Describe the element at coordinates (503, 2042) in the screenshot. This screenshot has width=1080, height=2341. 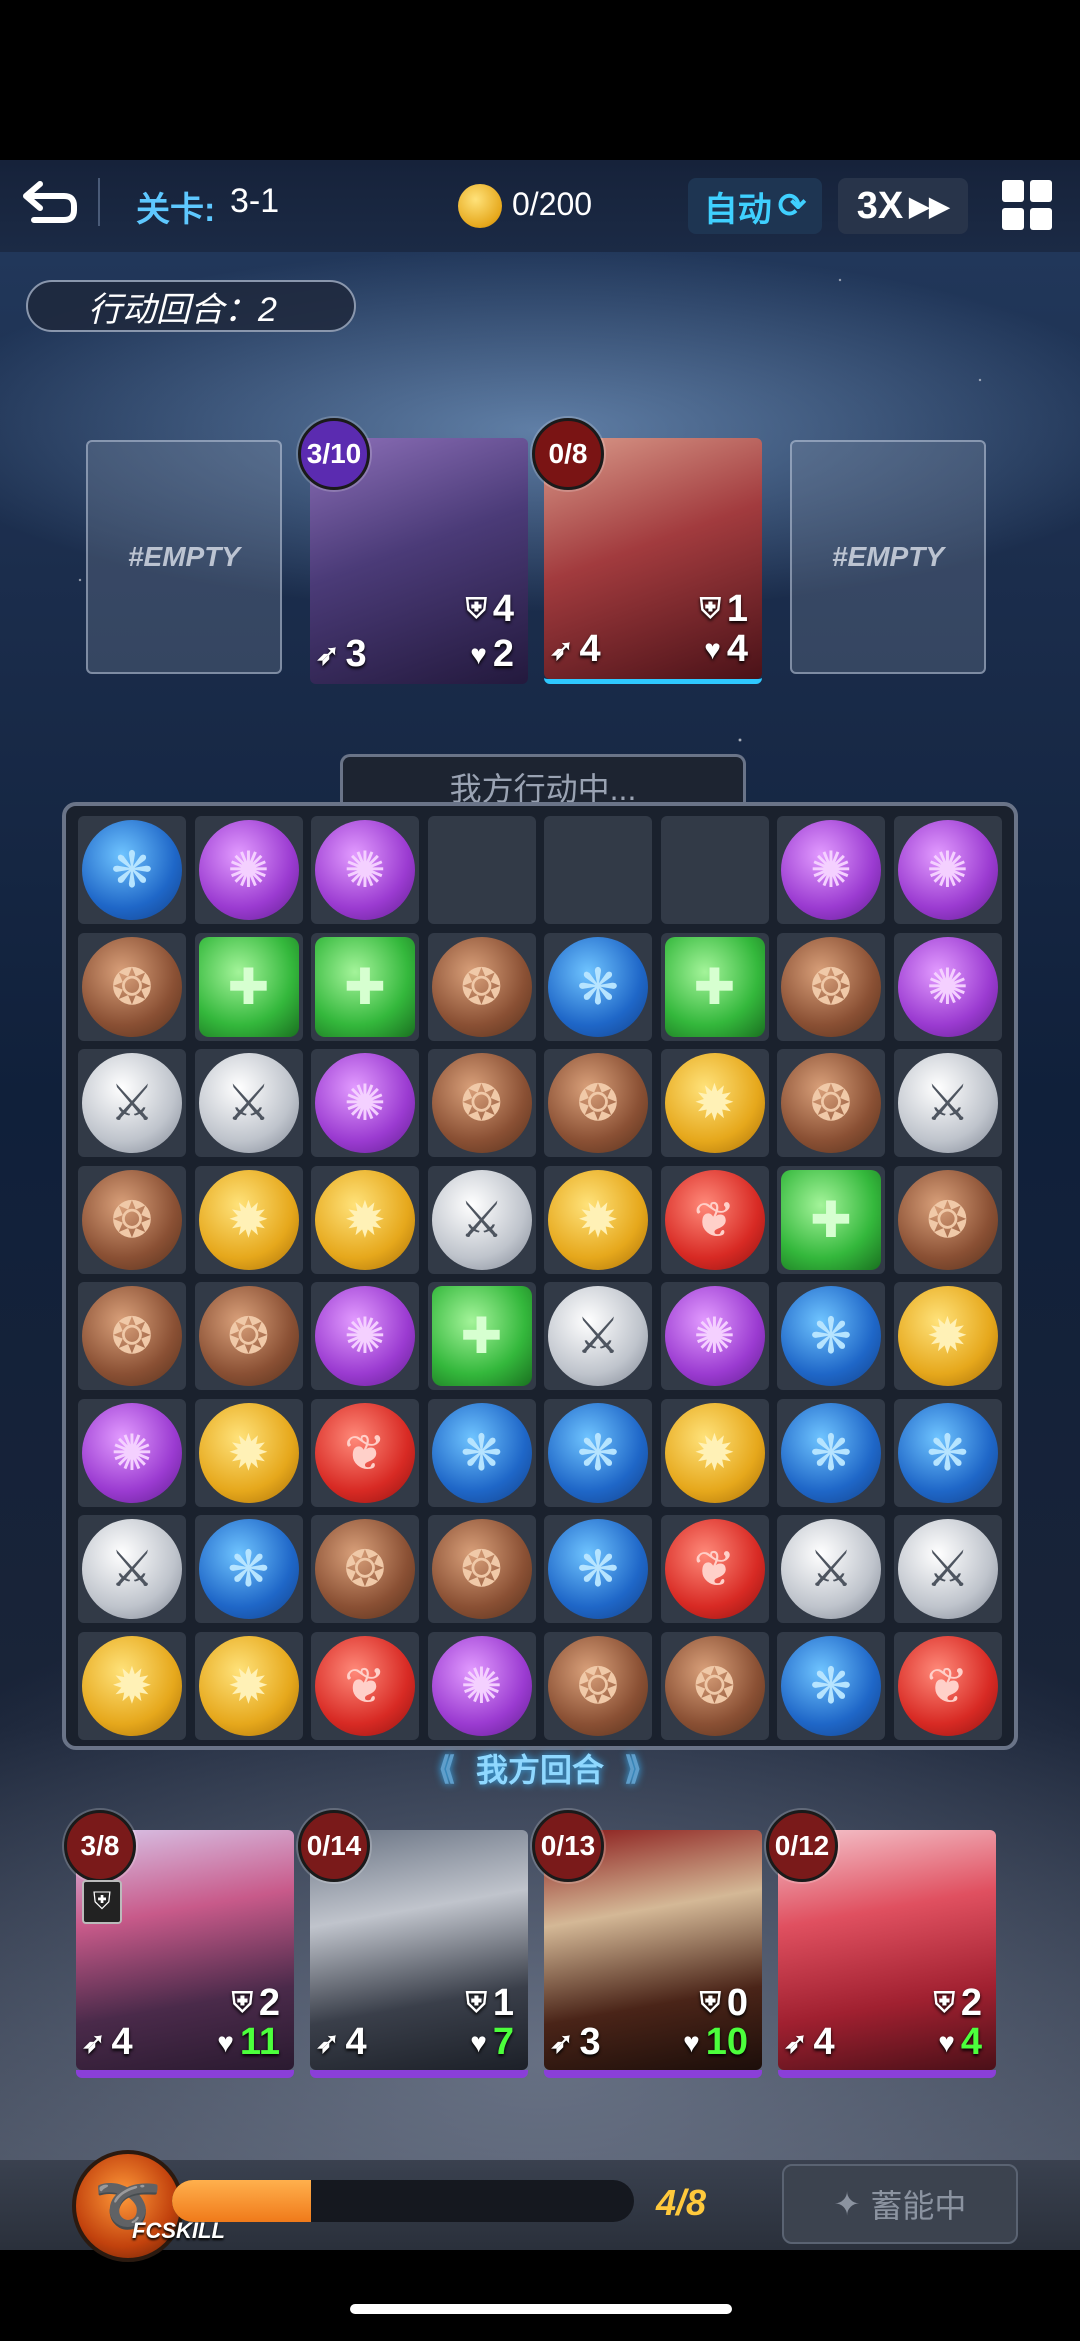
I see `hp-value: 7` at that location.